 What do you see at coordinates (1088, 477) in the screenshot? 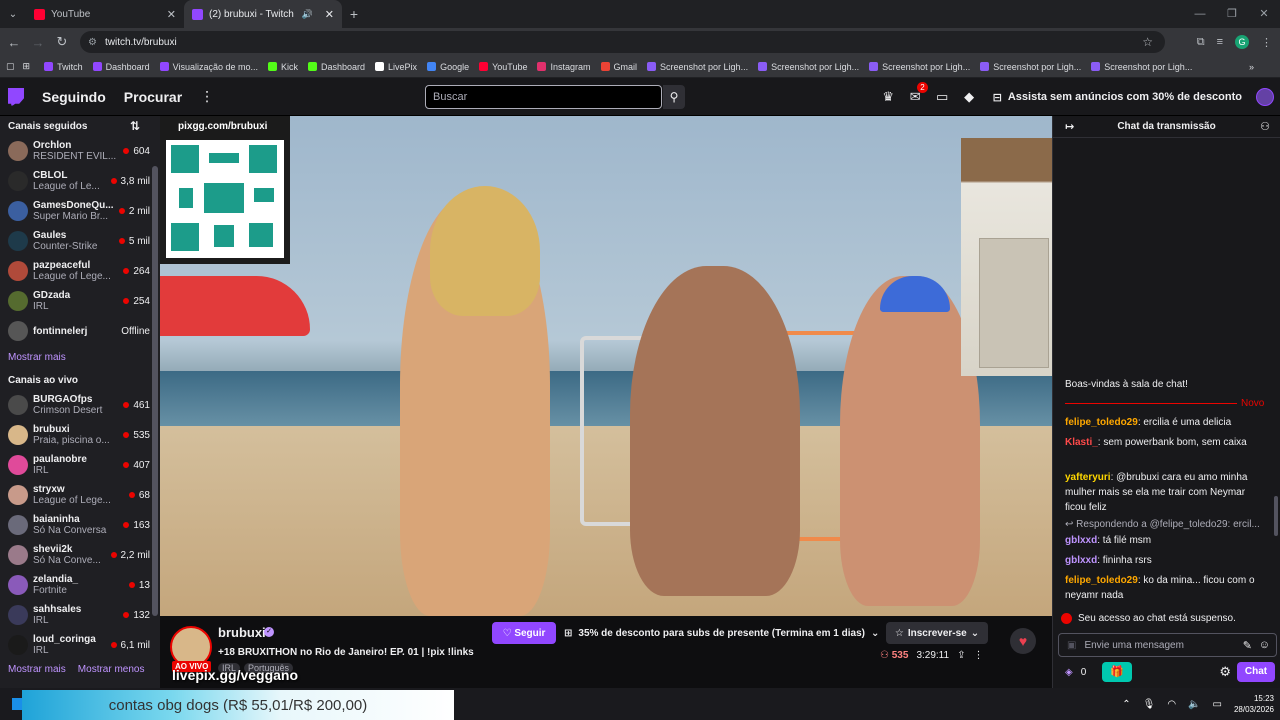
I see `chat-username: yafteryuri` at bounding box center [1088, 477].